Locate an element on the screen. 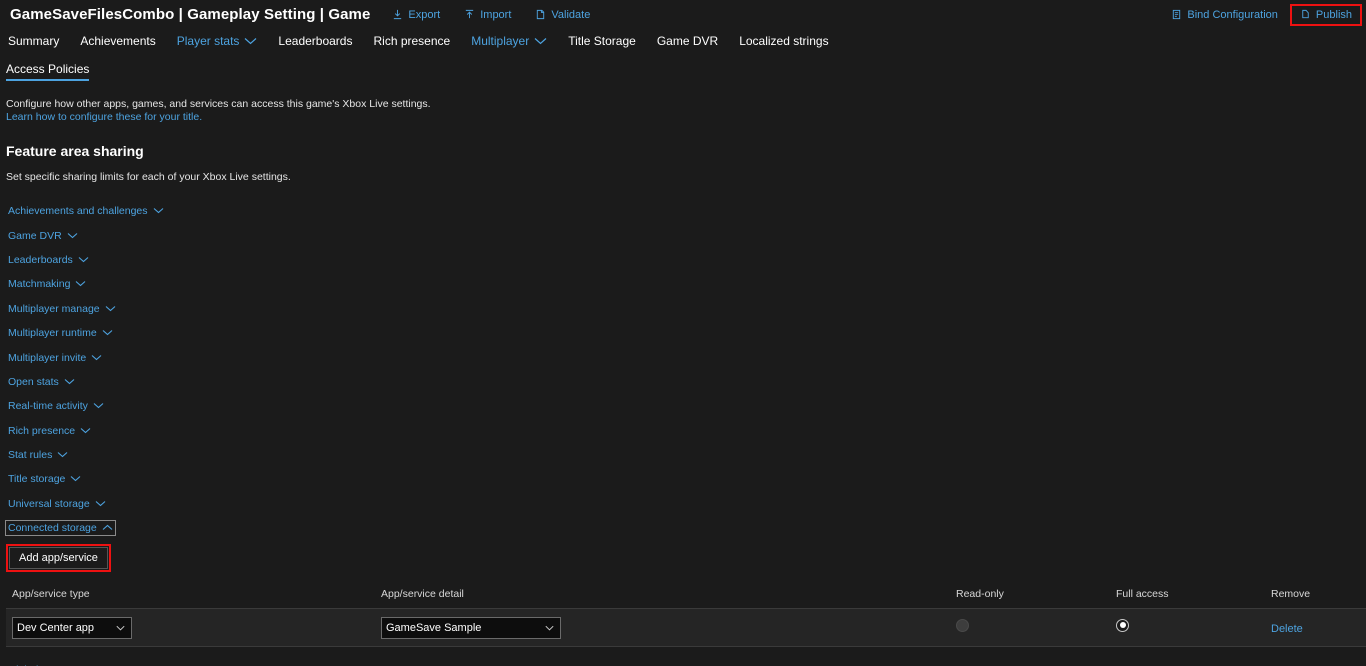 This screenshot has width=1366, height=666. import-button: Import is located at coordinates (487, 15).